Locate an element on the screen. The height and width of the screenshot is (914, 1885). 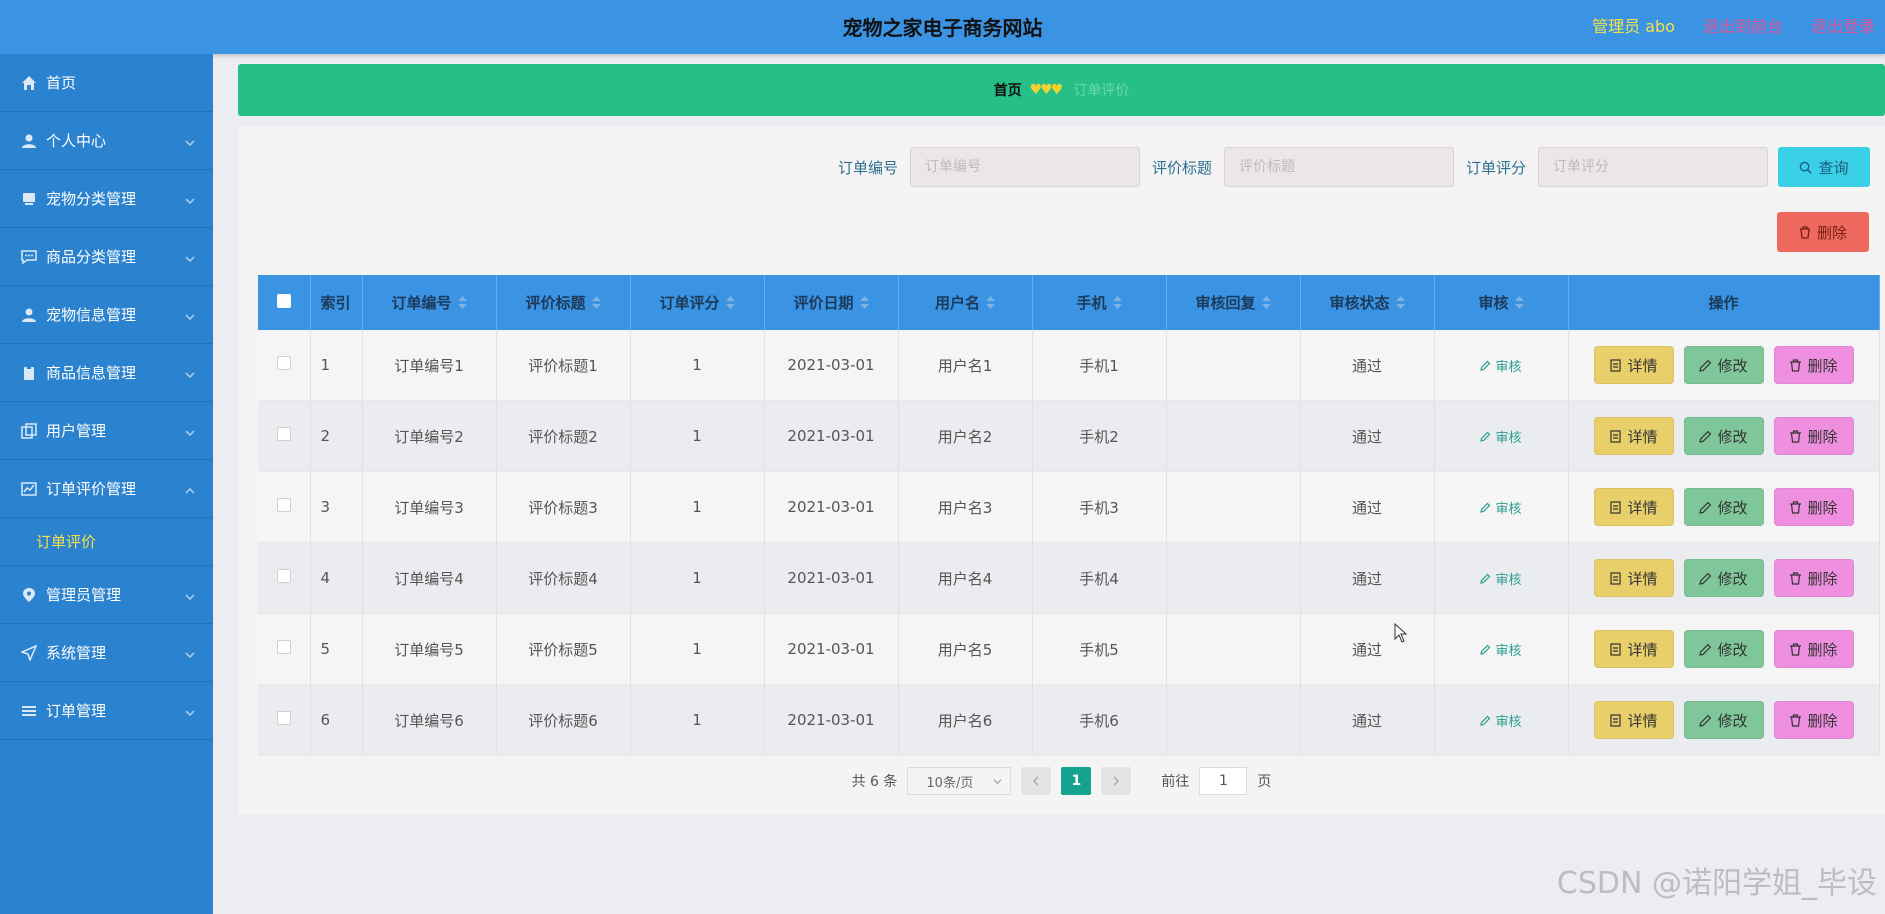
breadcrumb: 首页 ♥♥♥ 订单评价 is located at coordinates (1061, 90).